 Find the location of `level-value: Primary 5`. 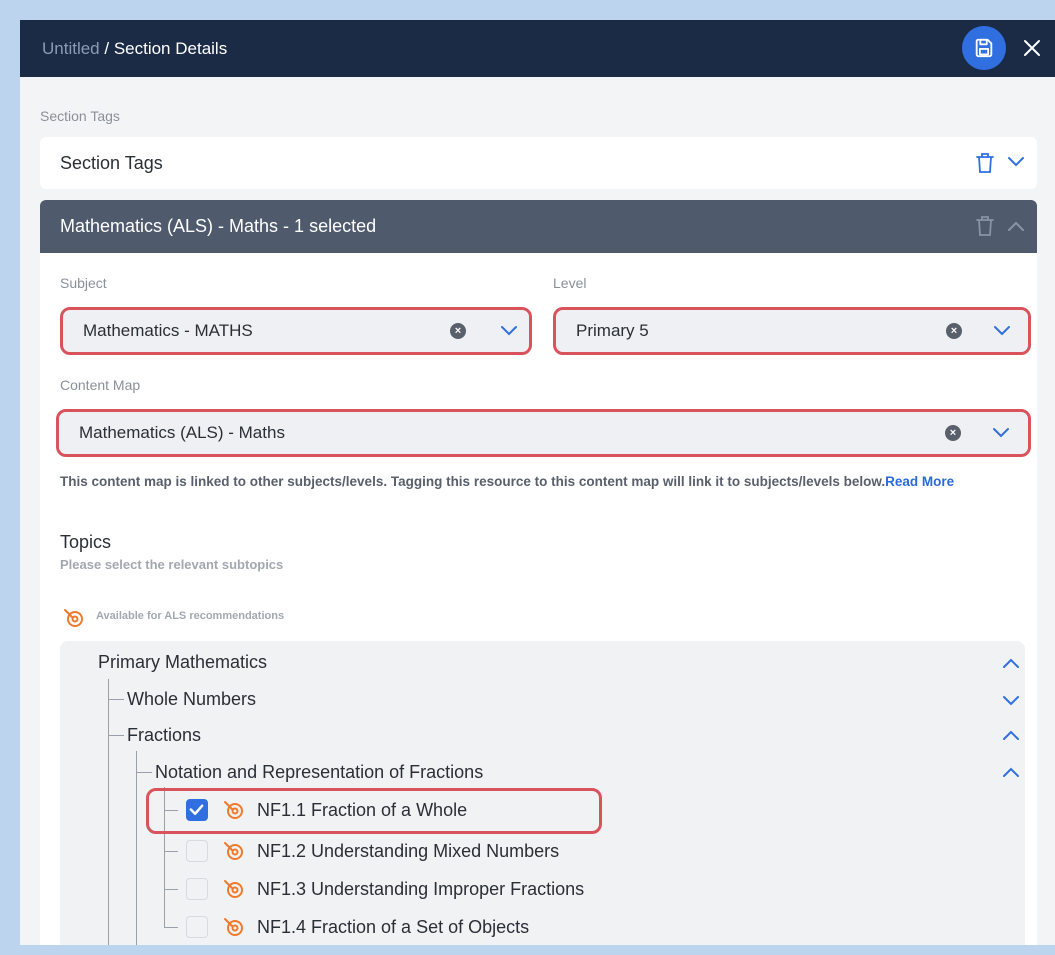

level-value: Primary 5 is located at coordinates (612, 330).